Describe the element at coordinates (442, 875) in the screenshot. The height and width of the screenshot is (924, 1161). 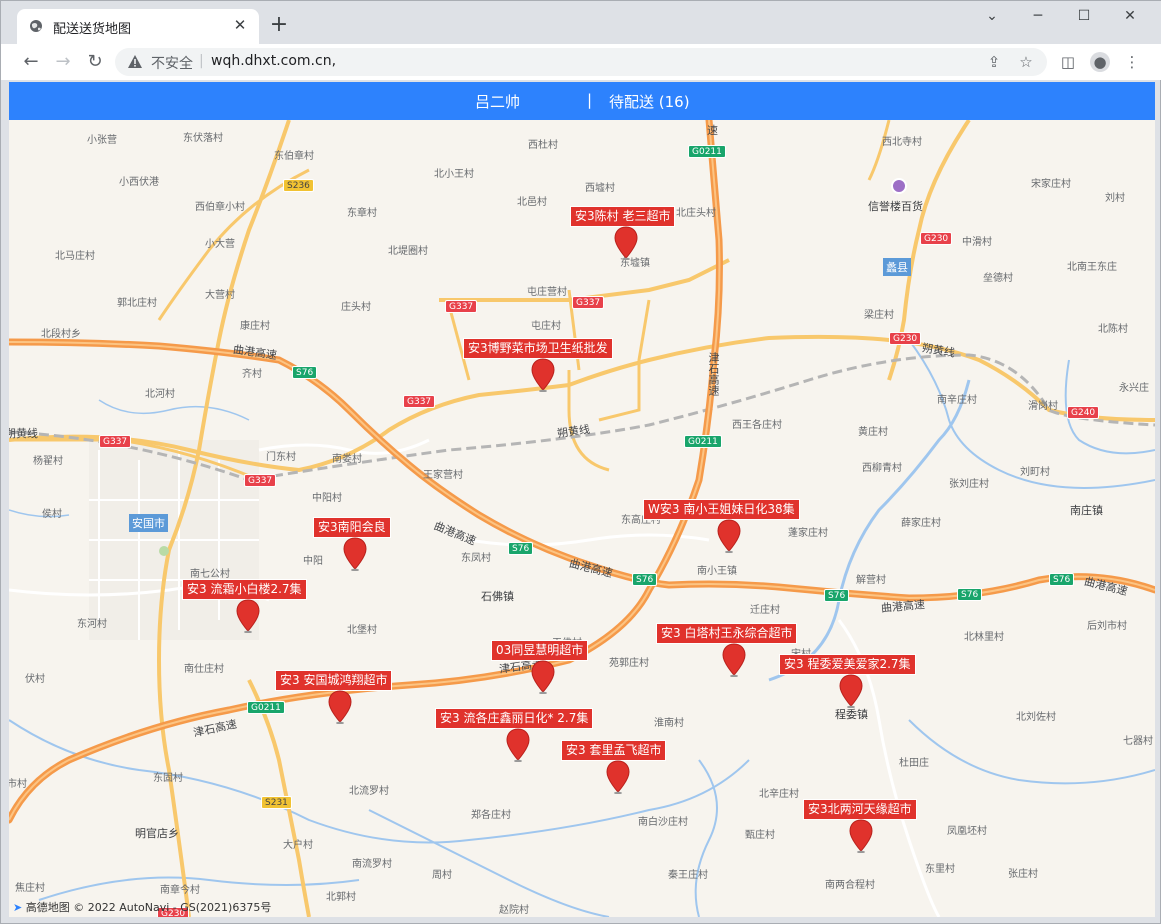
I see `place-label: 周村` at that location.